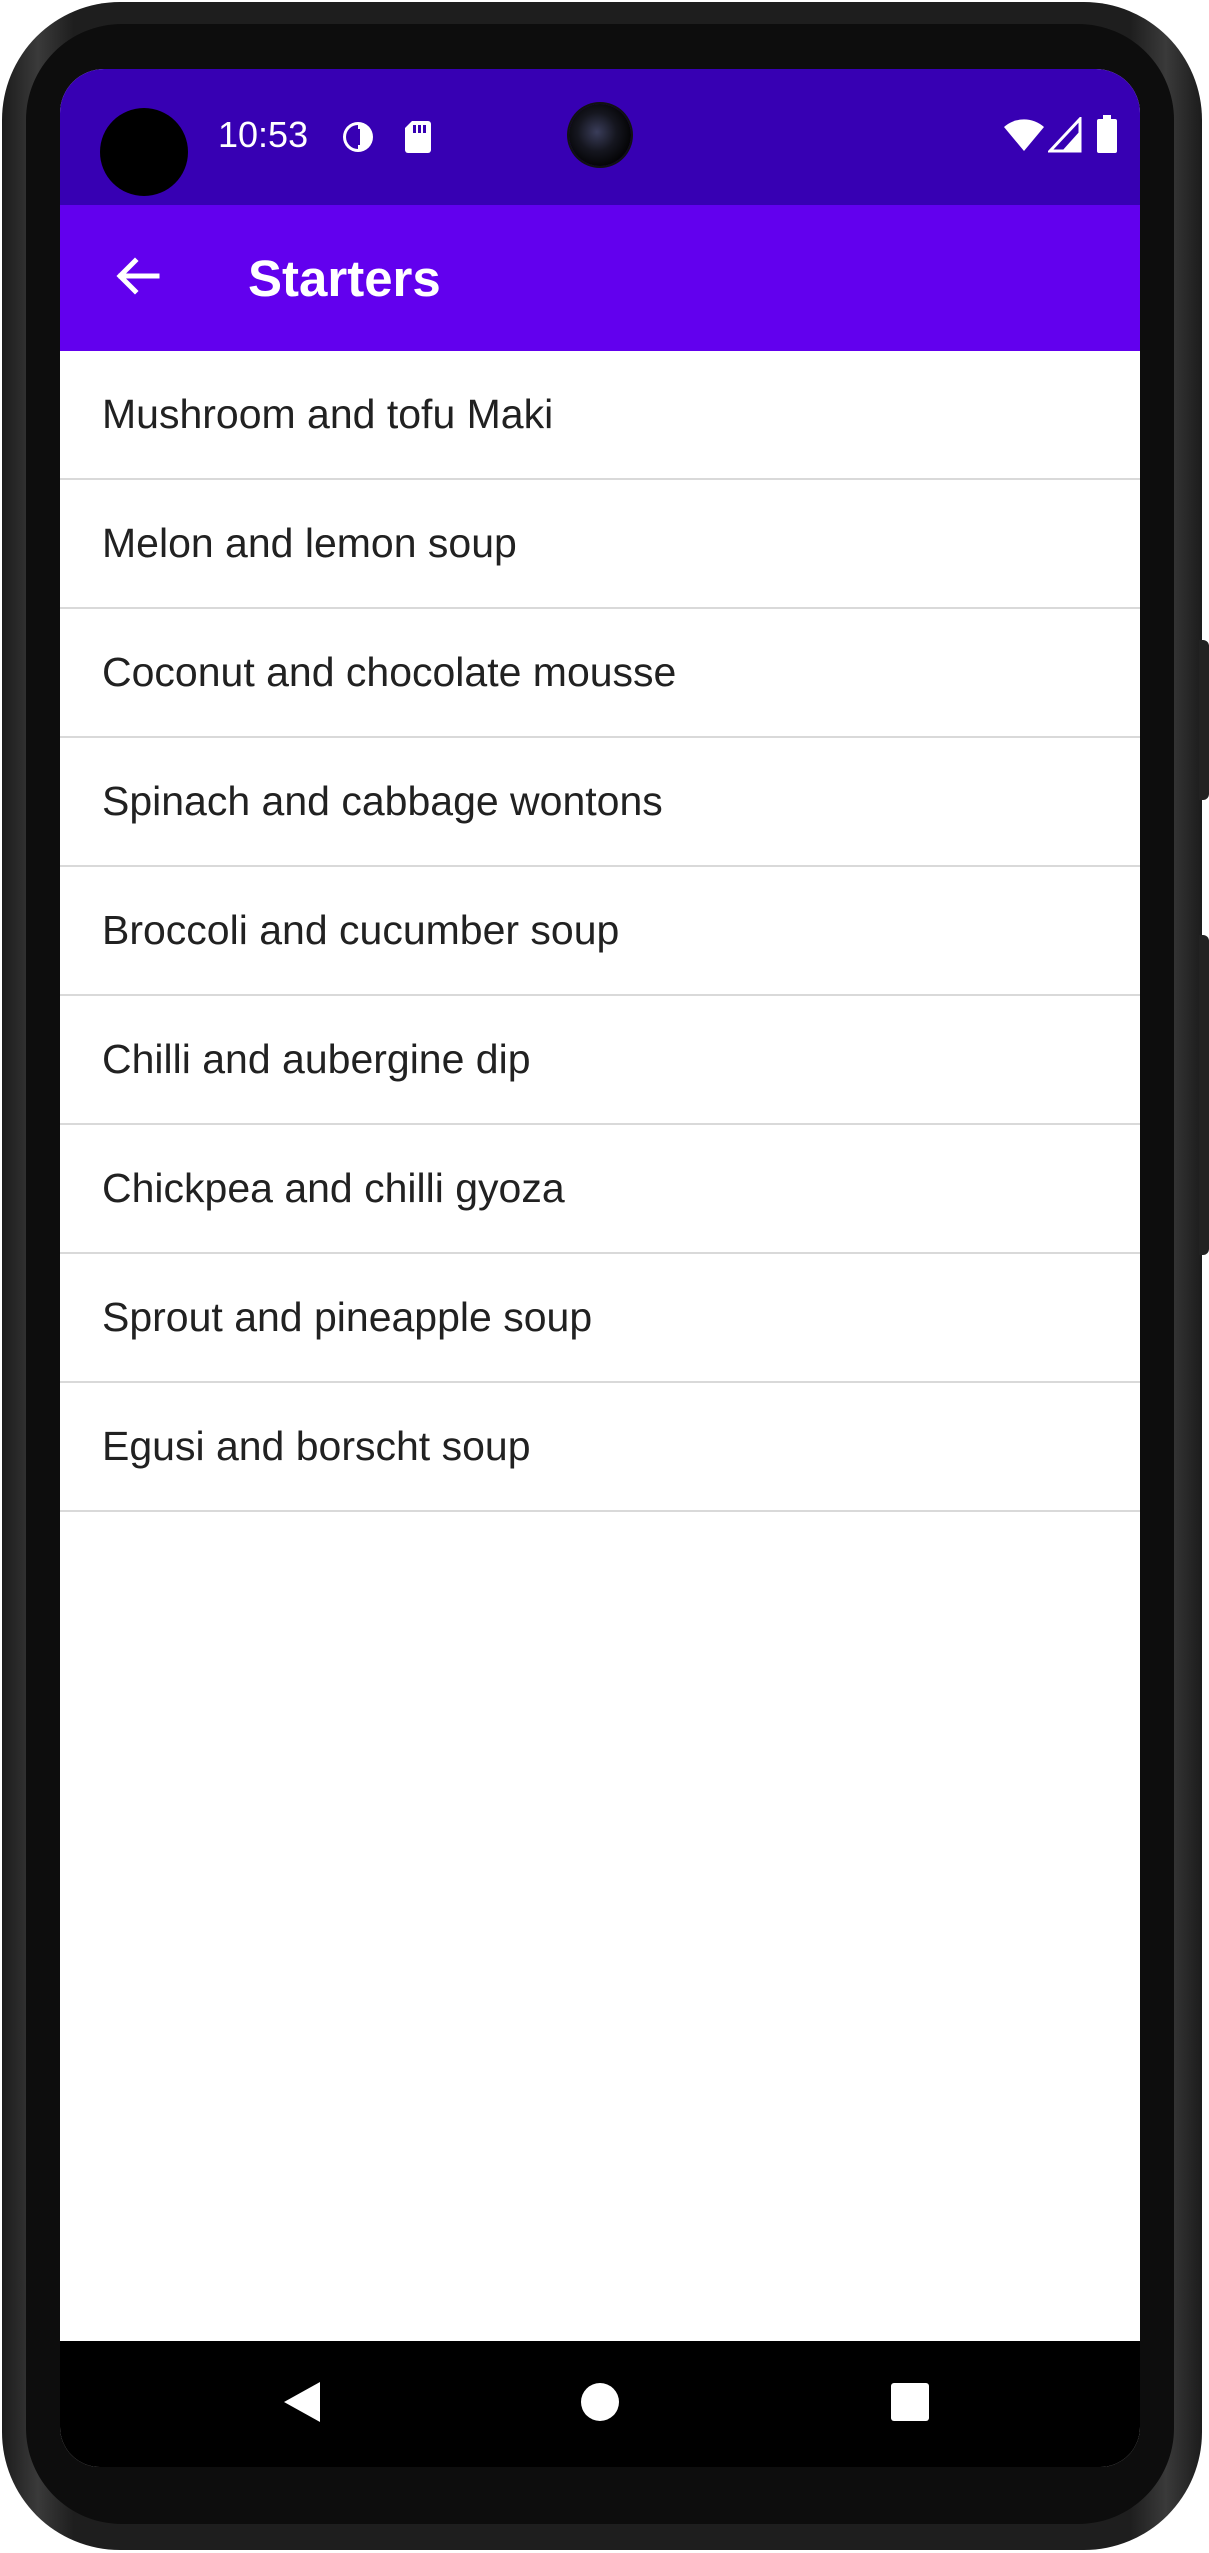 This screenshot has width=1209, height=2553. I want to click on list-item: Coconut and chocolate mousse, so click(600, 673).